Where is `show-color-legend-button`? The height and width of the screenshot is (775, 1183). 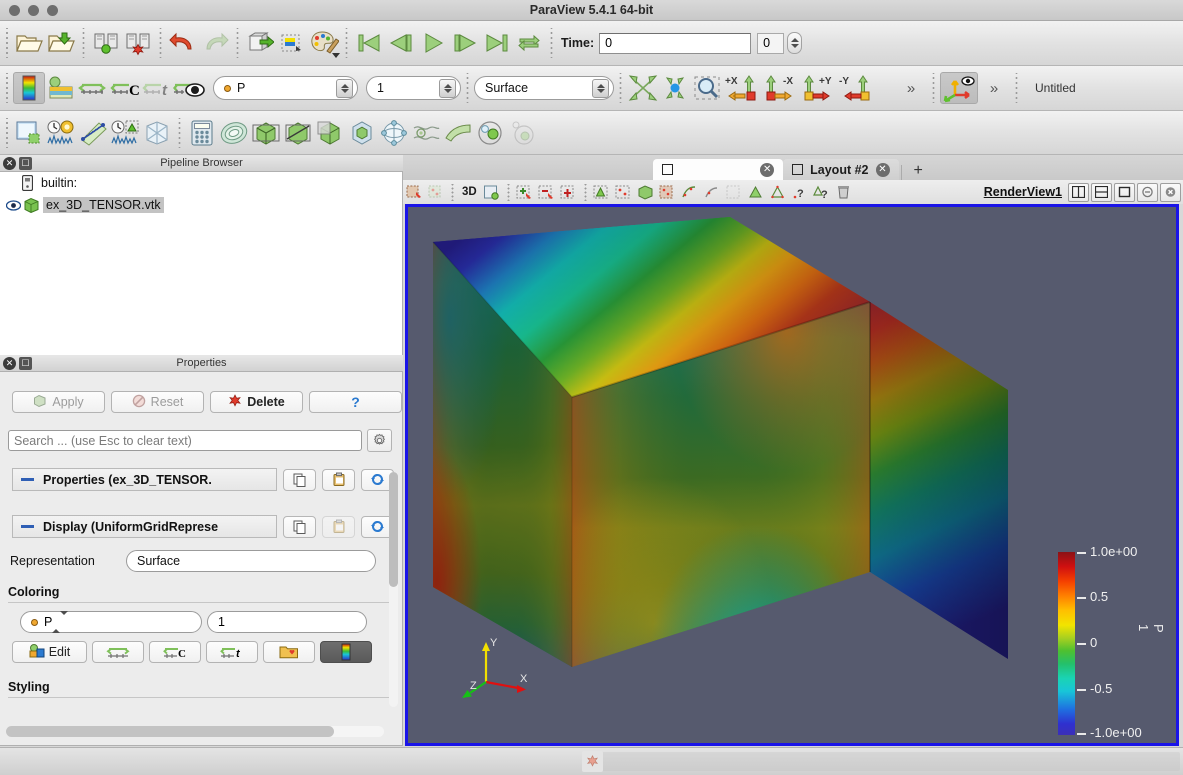 show-color-legend-button is located at coordinates (346, 652).